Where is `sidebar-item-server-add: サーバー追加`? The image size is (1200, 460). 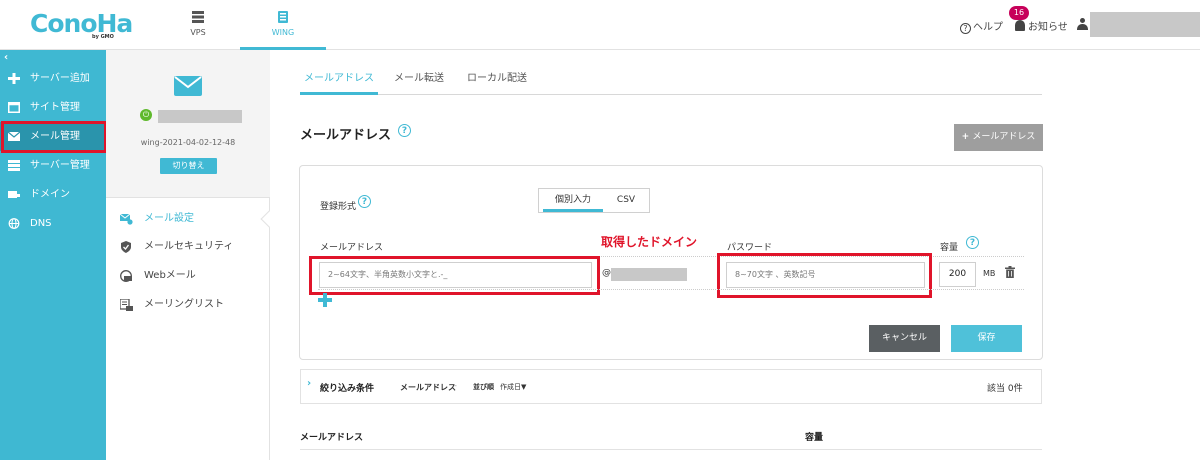 sidebar-item-server-add: サーバー追加 is located at coordinates (53, 78).